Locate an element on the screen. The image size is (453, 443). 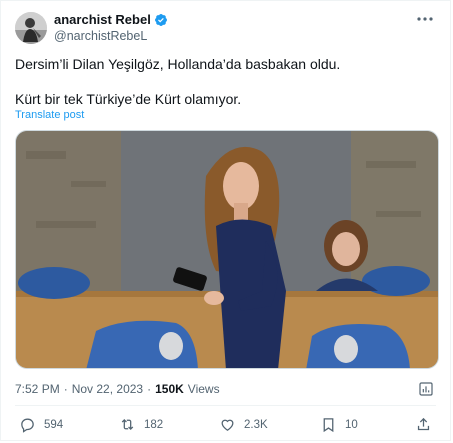
action-bar: 594 182 2.3K 10 is located at coordinates (225, 426).